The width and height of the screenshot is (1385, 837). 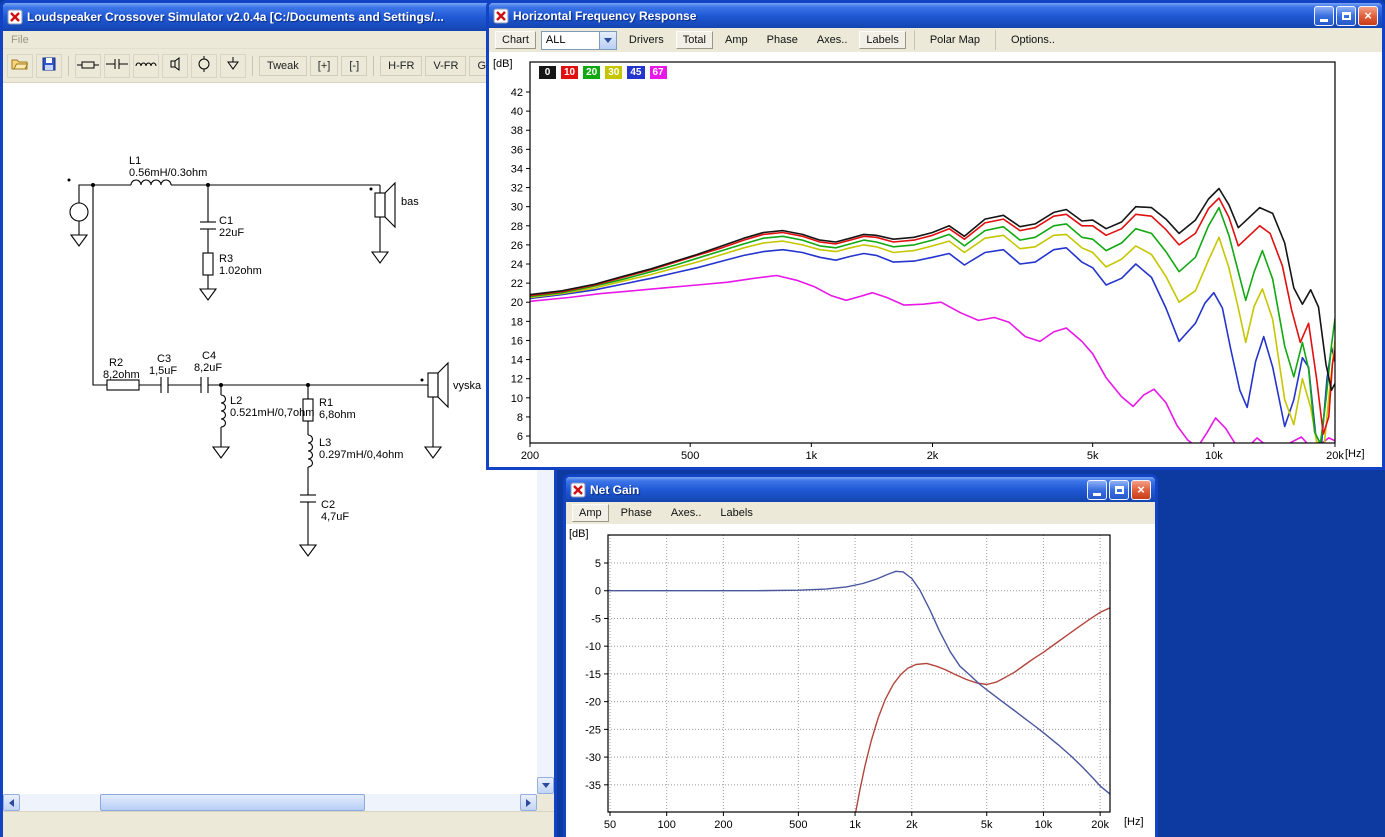 What do you see at coordinates (240, 271) in the screenshot?
I see `component-value: 1.02ohm` at bounding box center [240, 271].